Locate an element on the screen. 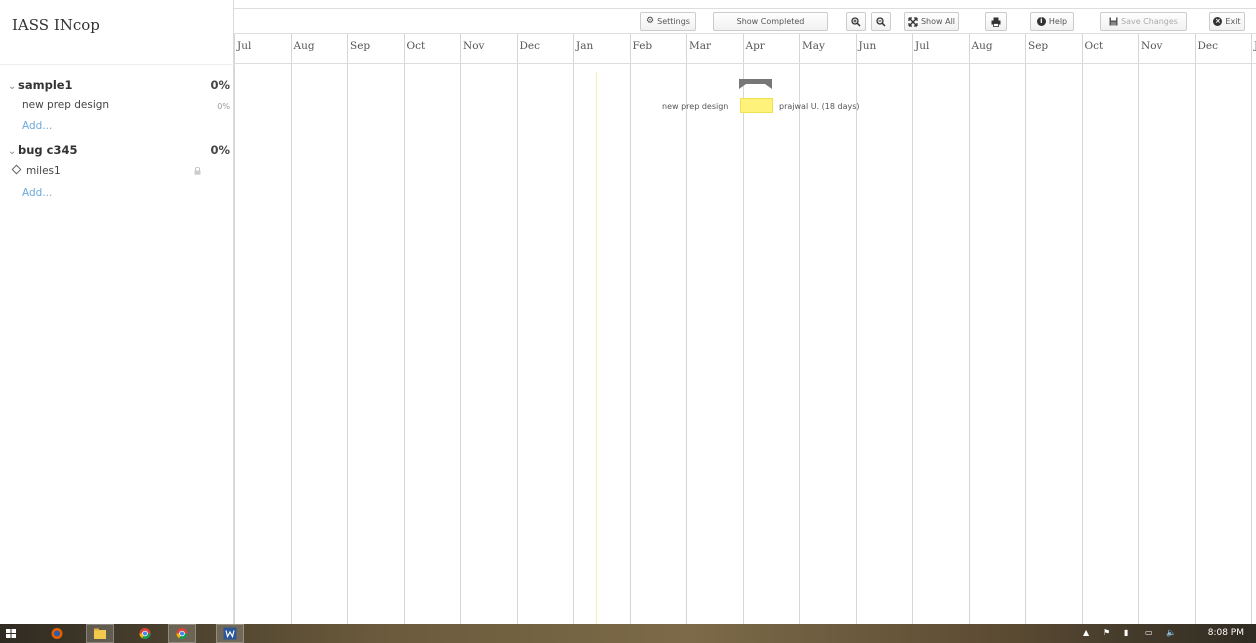 The image size is (1256, 643). gantt-bar-label: new prep design is located at coordinates (695, 106).